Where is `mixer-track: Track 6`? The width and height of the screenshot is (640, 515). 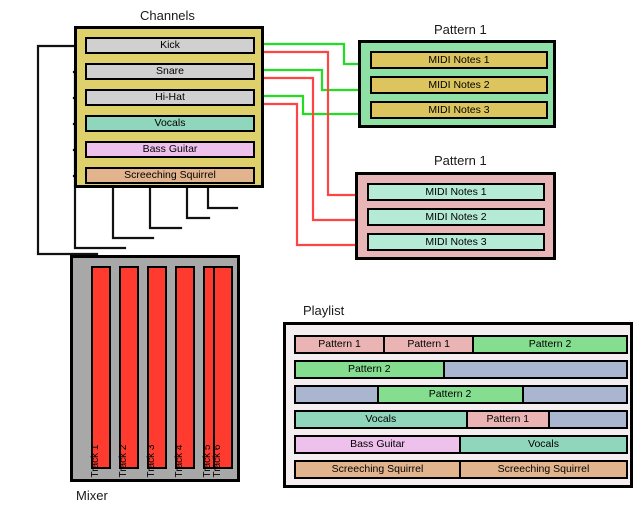
mixer-track: Track 6 is located at coordinates (222, 371).